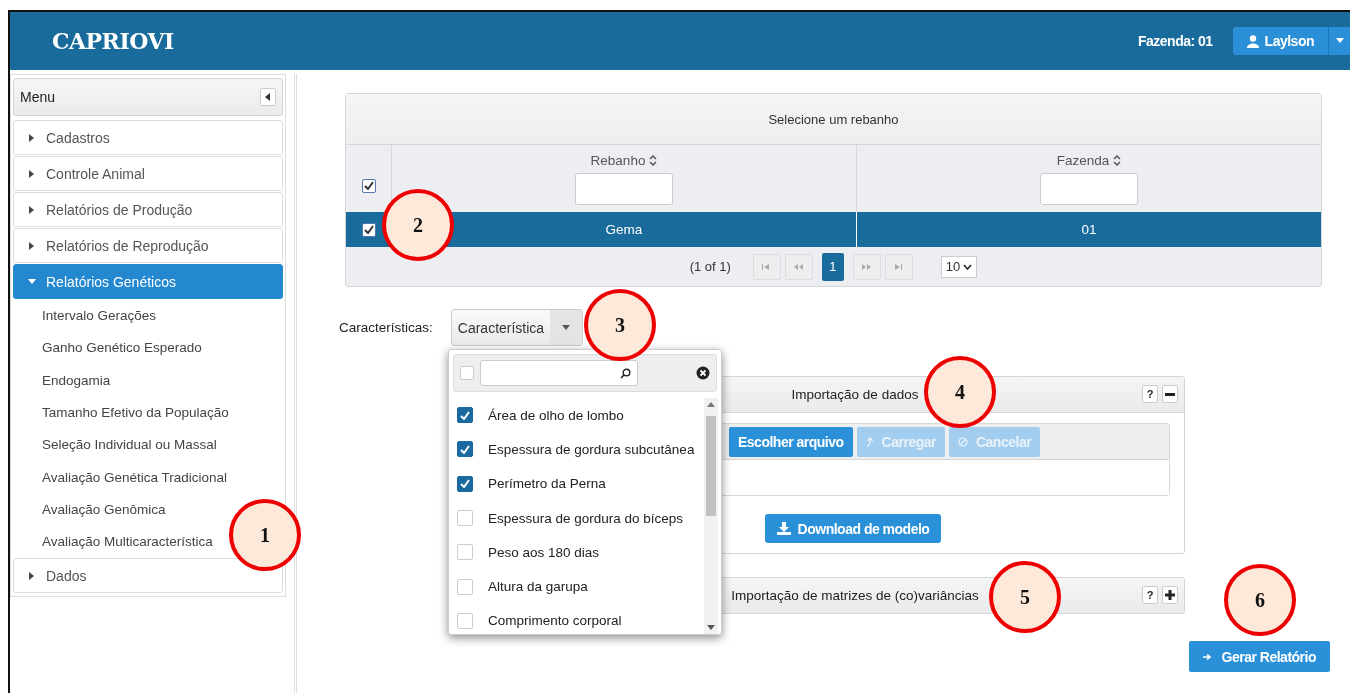 The width and height of the screenshot is (1350, 693). What do you see at coordinates (703, 373) in the screenshot?
I see `close-icon` at bounding box center [703, 373].